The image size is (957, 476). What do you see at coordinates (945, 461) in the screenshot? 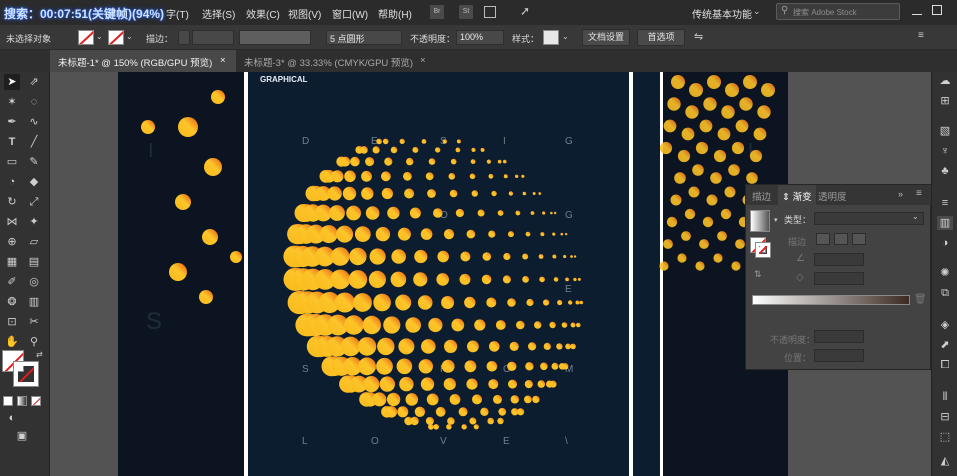
I see `color-guide-icon: ◭` at bounding box center [945, 461].